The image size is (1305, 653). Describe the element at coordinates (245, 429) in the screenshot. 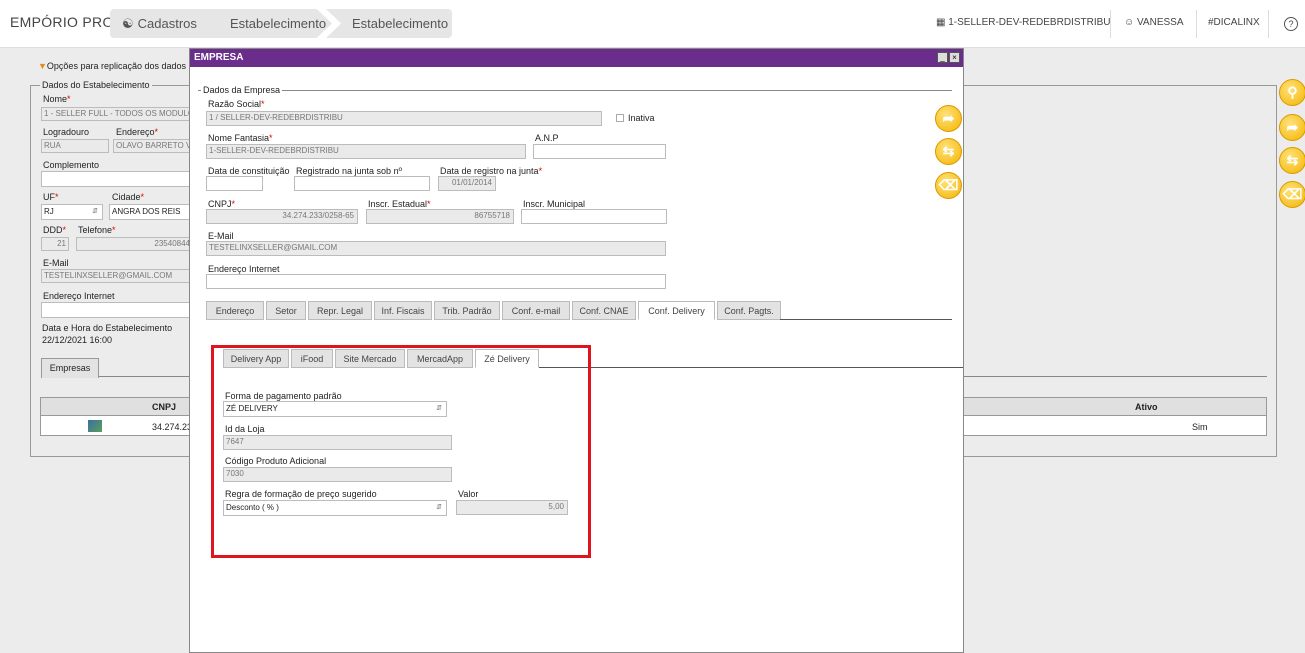

I see `idloja-label: Id da Loja` at that location.